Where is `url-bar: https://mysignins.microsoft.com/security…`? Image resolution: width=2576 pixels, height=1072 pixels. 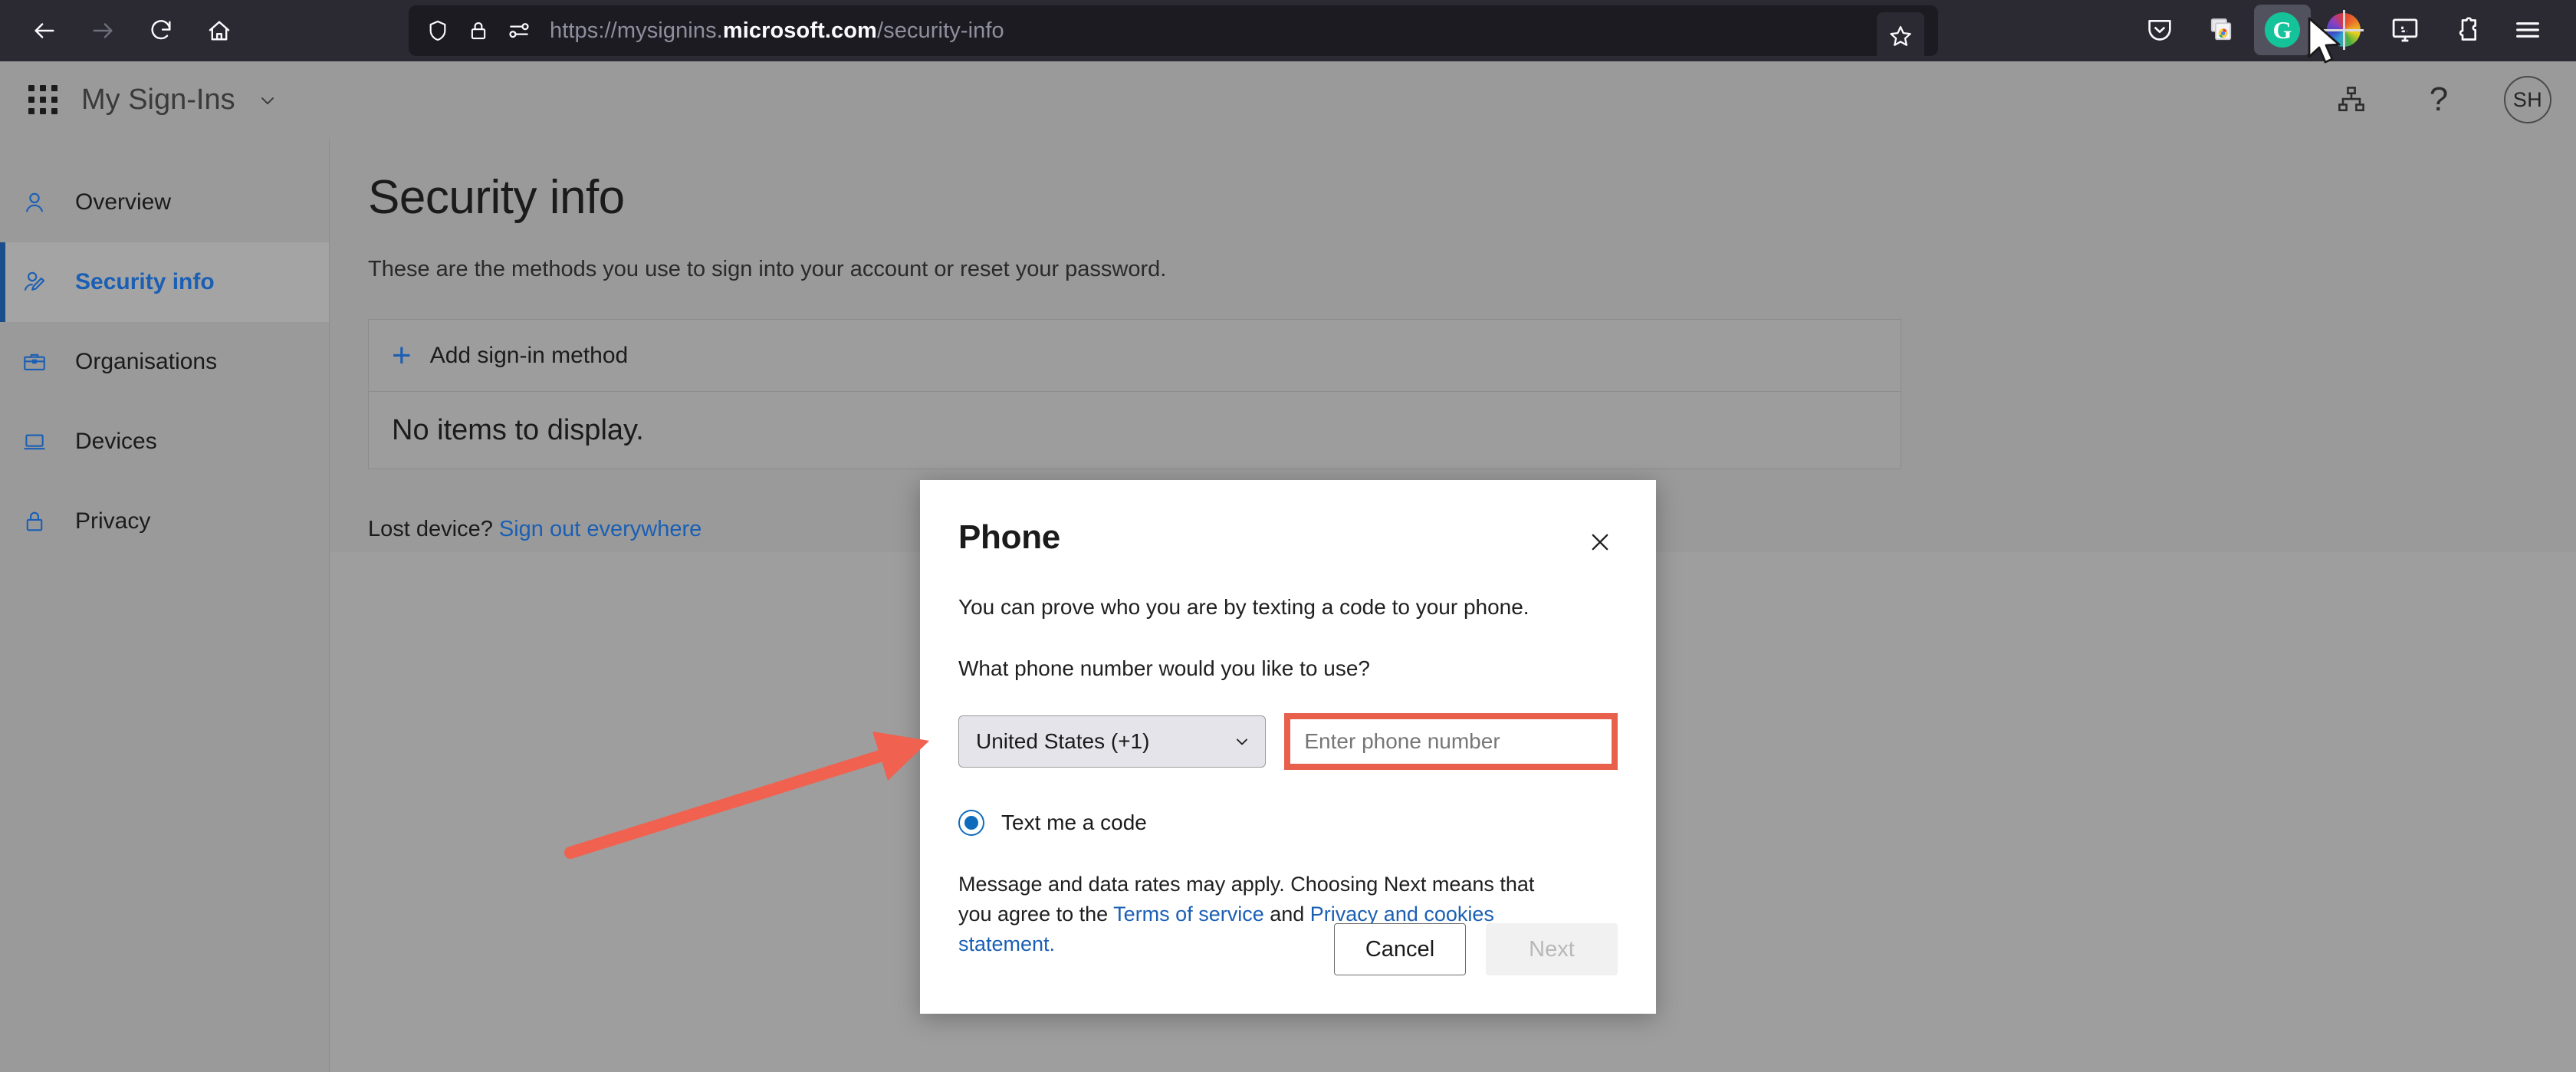
url-bar: https://mysignins.microsoft.com/security… is located at coordinates (1173, 33).